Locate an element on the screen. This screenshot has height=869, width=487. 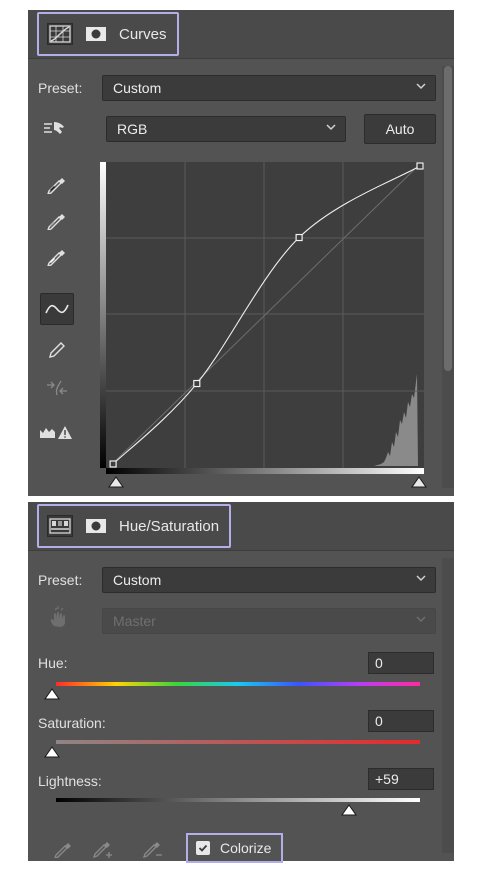
hue-sat-range-value: Master is located at coordinates (134, 621).